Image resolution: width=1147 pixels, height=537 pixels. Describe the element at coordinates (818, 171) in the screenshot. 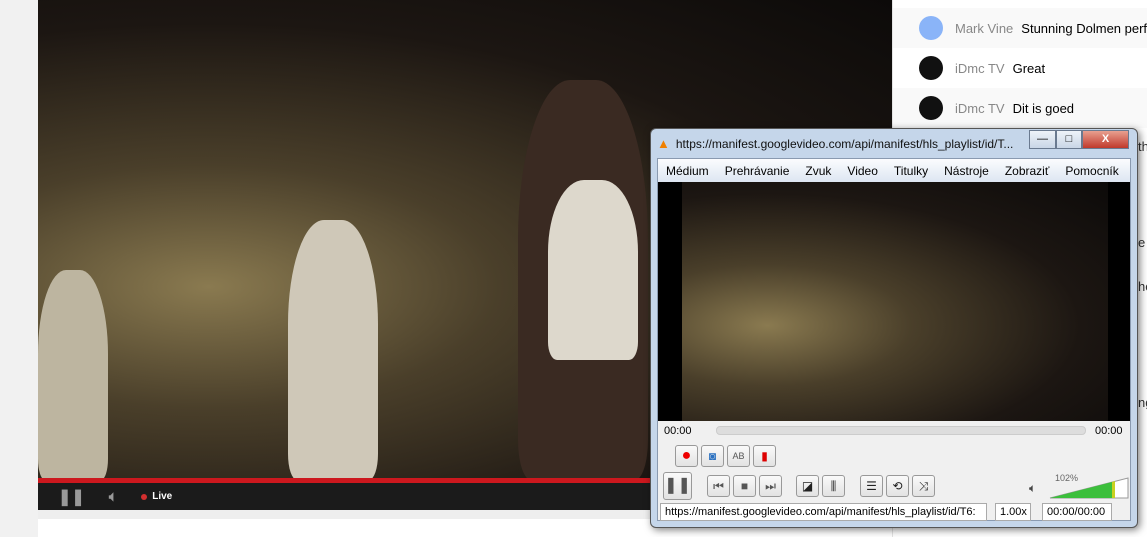

I see `menu-audio: Zvuk` at that location.